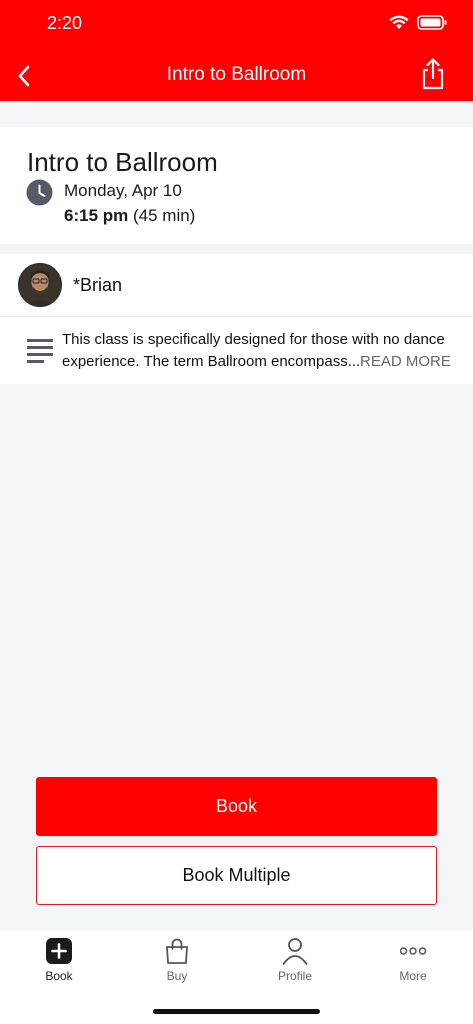 This screenshot has height=1024, width=473. I want to click on clock-icon, so click(39, 192).